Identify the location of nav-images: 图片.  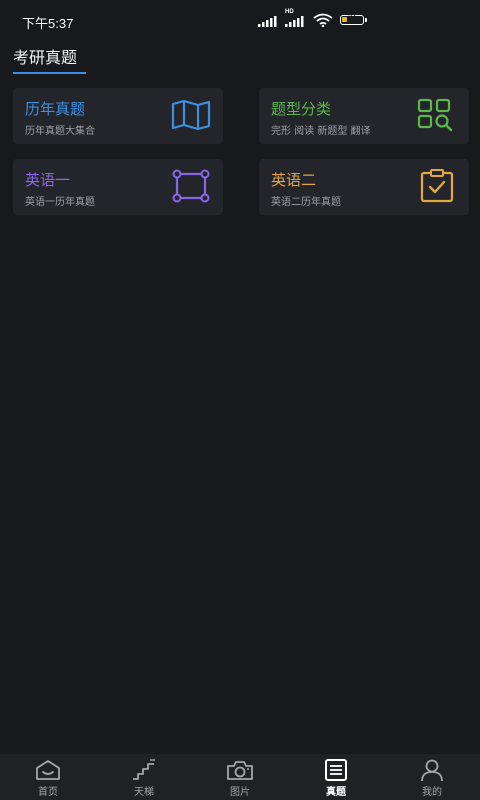
(240, 777).